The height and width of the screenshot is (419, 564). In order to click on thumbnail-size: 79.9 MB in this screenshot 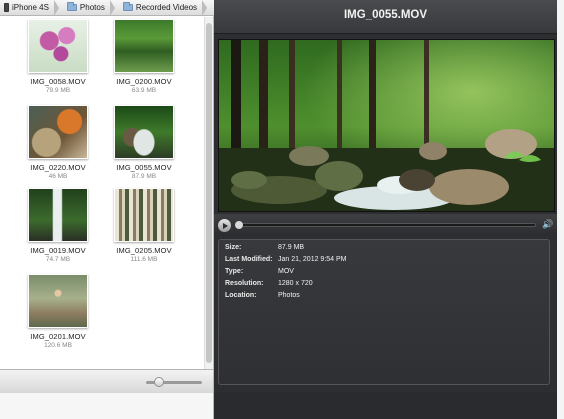, I will do `click(58, 90)`.